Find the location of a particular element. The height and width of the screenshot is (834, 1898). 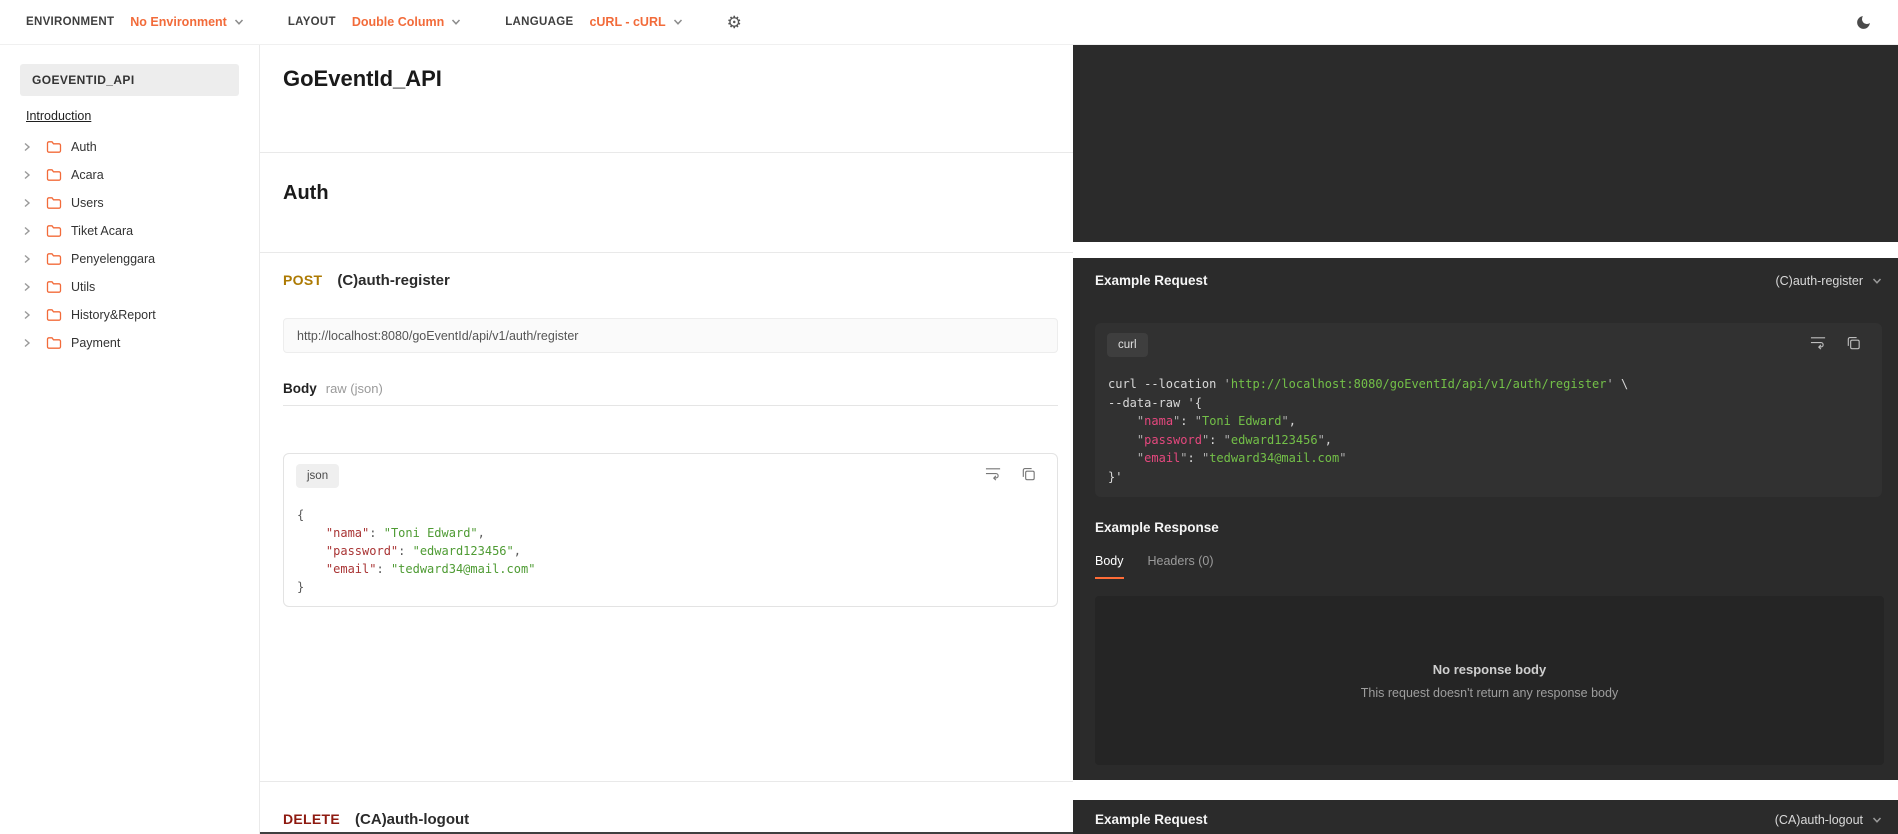

folder-label: Acara is located at coordinates (87, 175).